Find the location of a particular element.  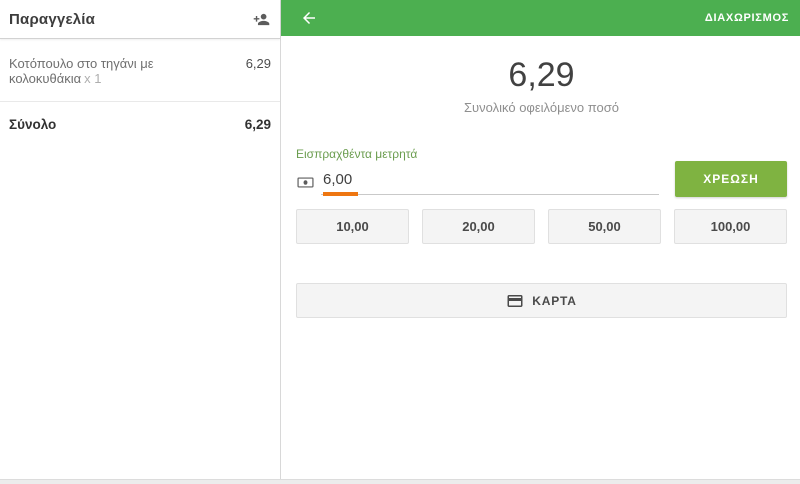

cash-received-label: Εισπραχθέντα μετρητά is located at coordinates (357, 154).